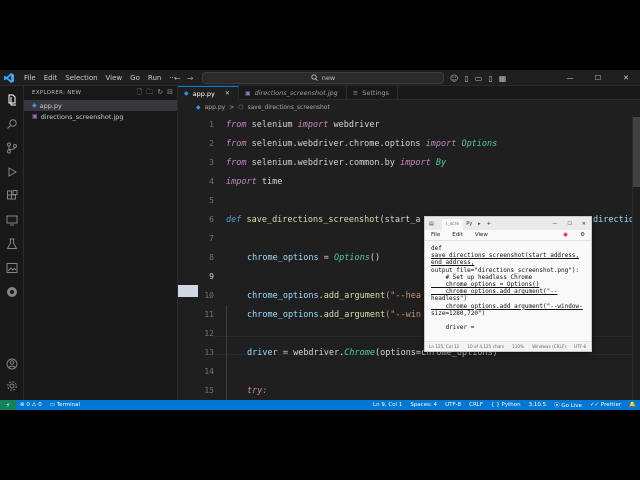 The image size is (640, 480). What do you see at coordinates (177, 78) in the screenshot?
I see `back-arrow-icon: ←` at bounding box center [177, 78].